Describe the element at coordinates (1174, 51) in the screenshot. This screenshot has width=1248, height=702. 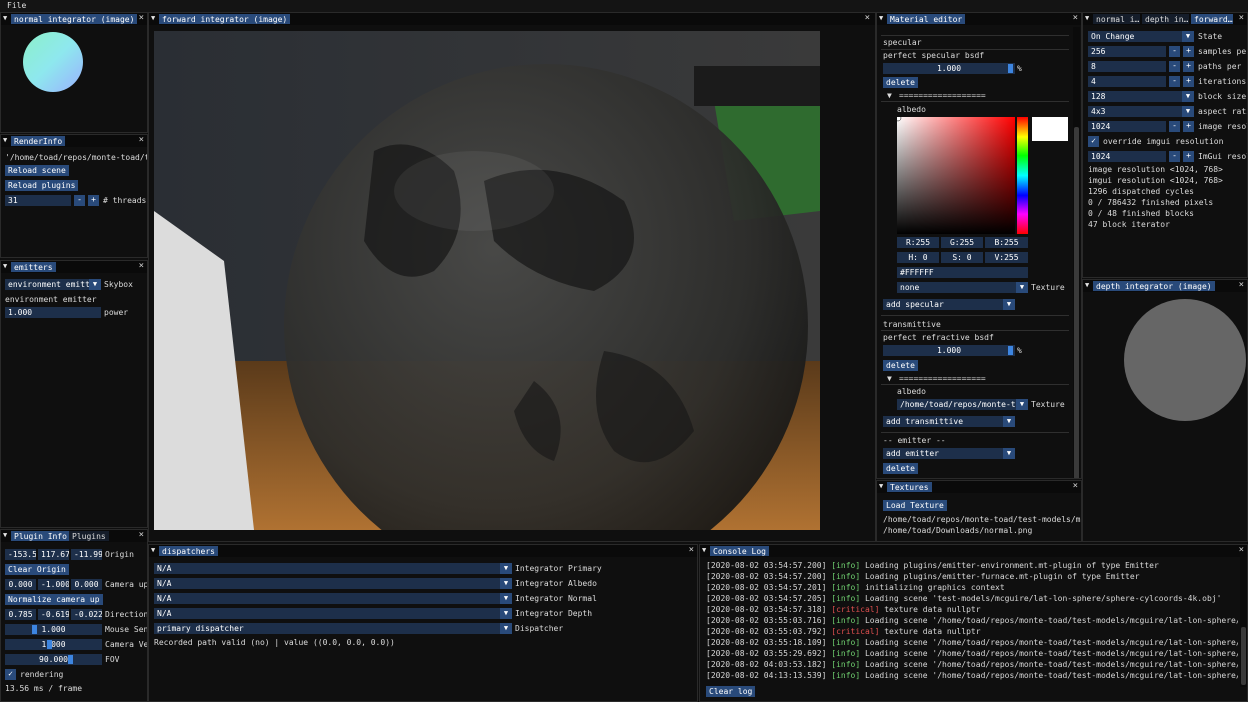
I see `samples-decrement-button: -` at that location.